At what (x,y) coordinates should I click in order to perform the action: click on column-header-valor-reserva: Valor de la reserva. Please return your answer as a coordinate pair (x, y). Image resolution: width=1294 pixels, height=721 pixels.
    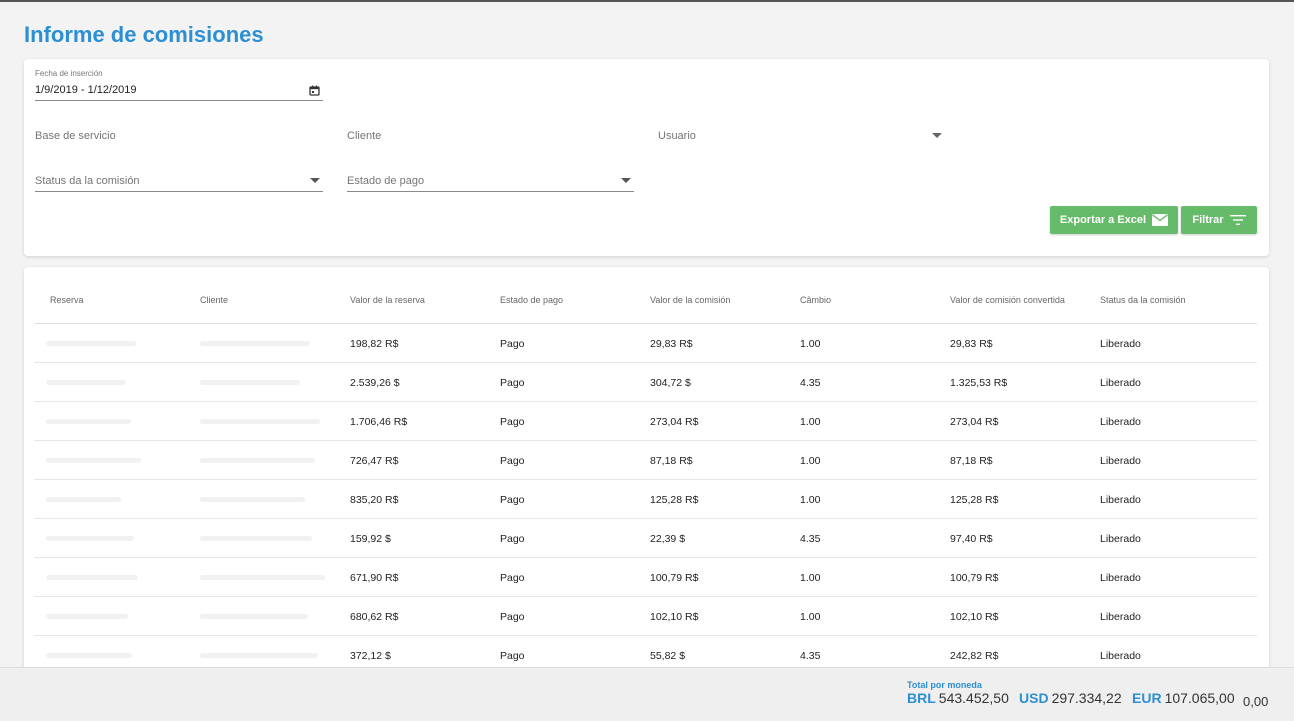
    Looking at the image, I should click on (387, 300).